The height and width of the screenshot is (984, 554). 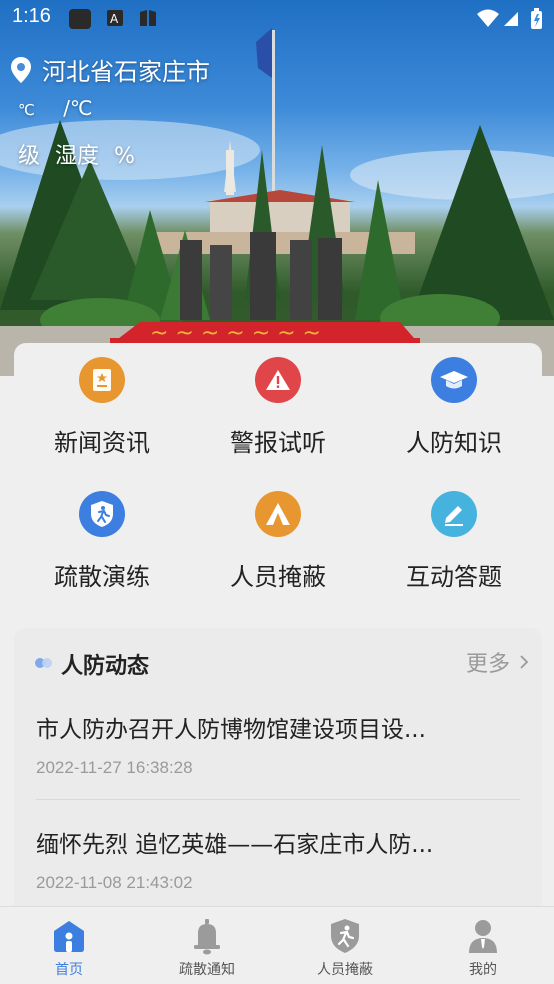 I want to click on news-header: 人防动态 更多, so click(x=278, y=659).